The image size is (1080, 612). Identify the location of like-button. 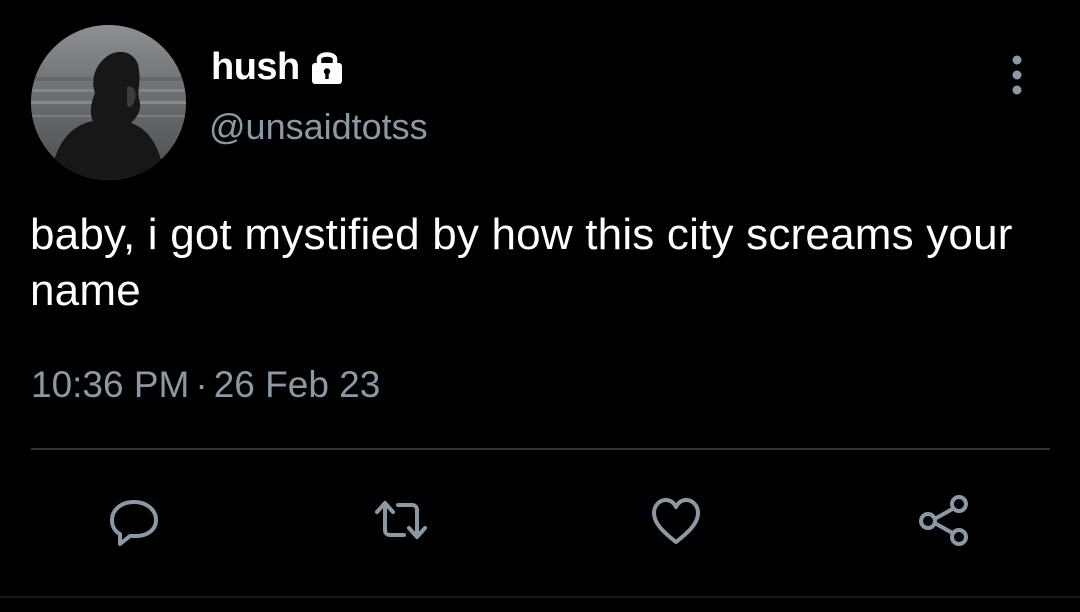
(676, 520).